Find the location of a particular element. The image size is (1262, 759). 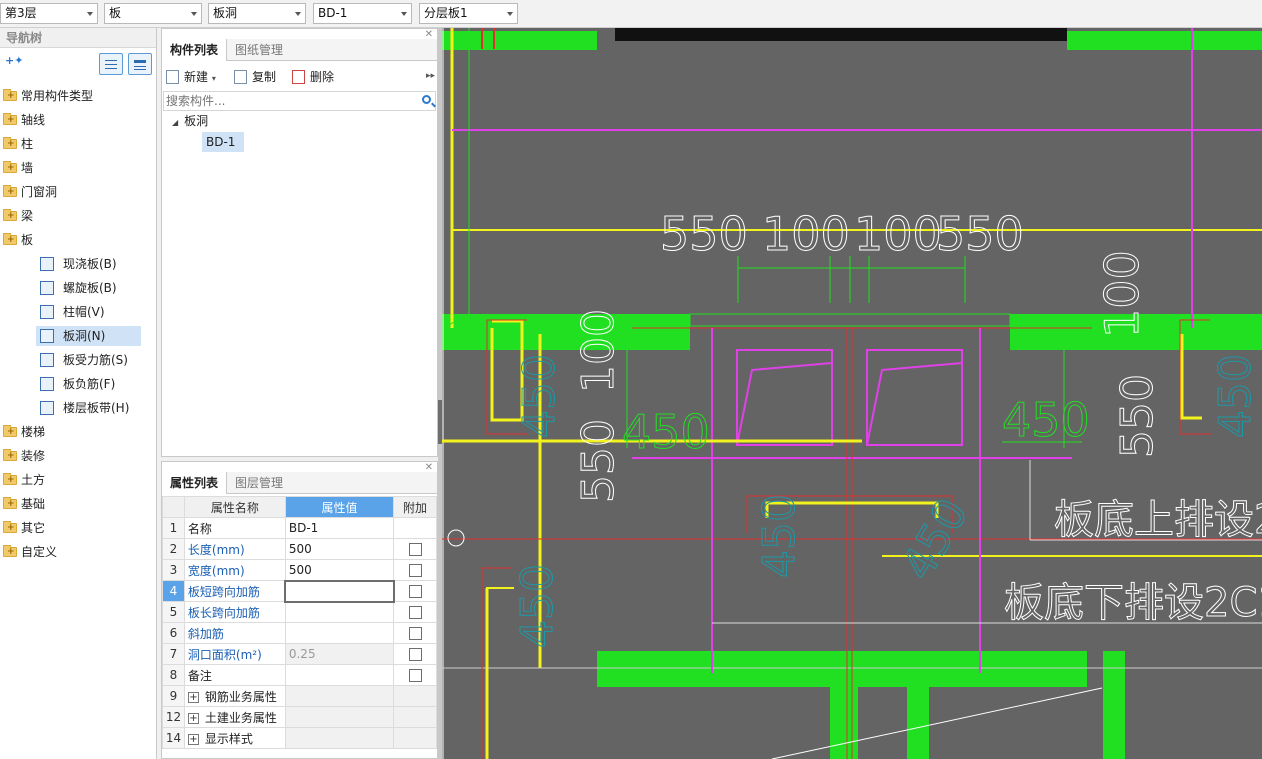

property-row: 7 洞口面积(m²) 0.25 is located at coordinates (299, 654).